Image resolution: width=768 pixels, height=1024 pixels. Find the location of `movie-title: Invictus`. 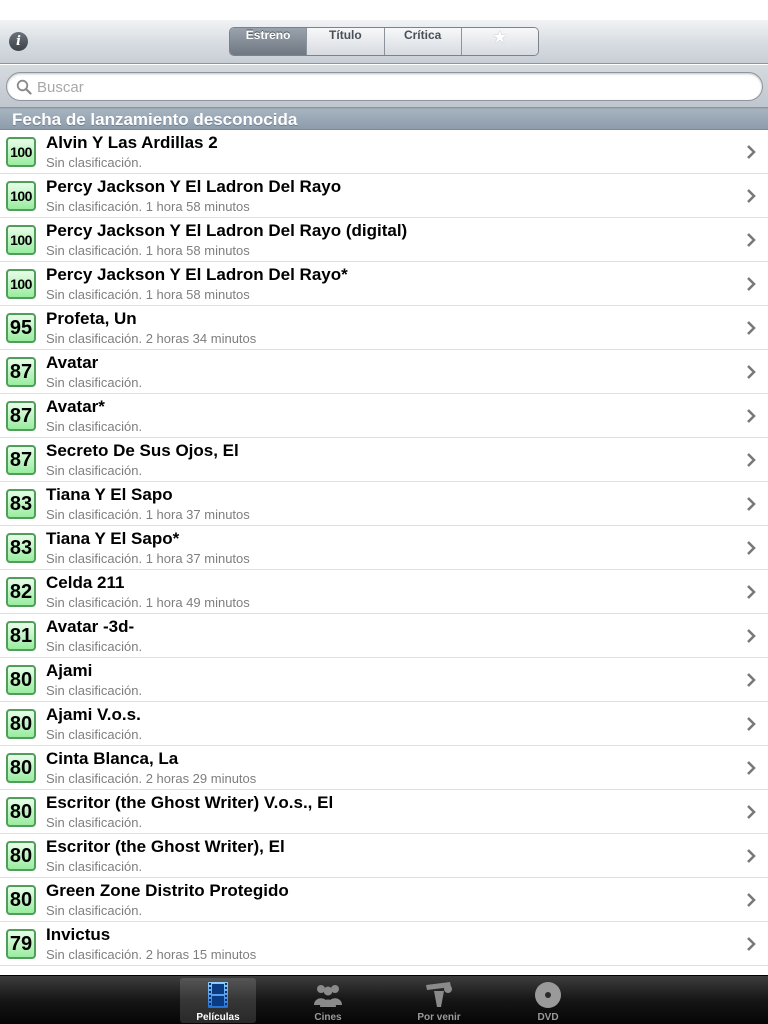

movie-title: Invictus is located at coordinates (78, 934).